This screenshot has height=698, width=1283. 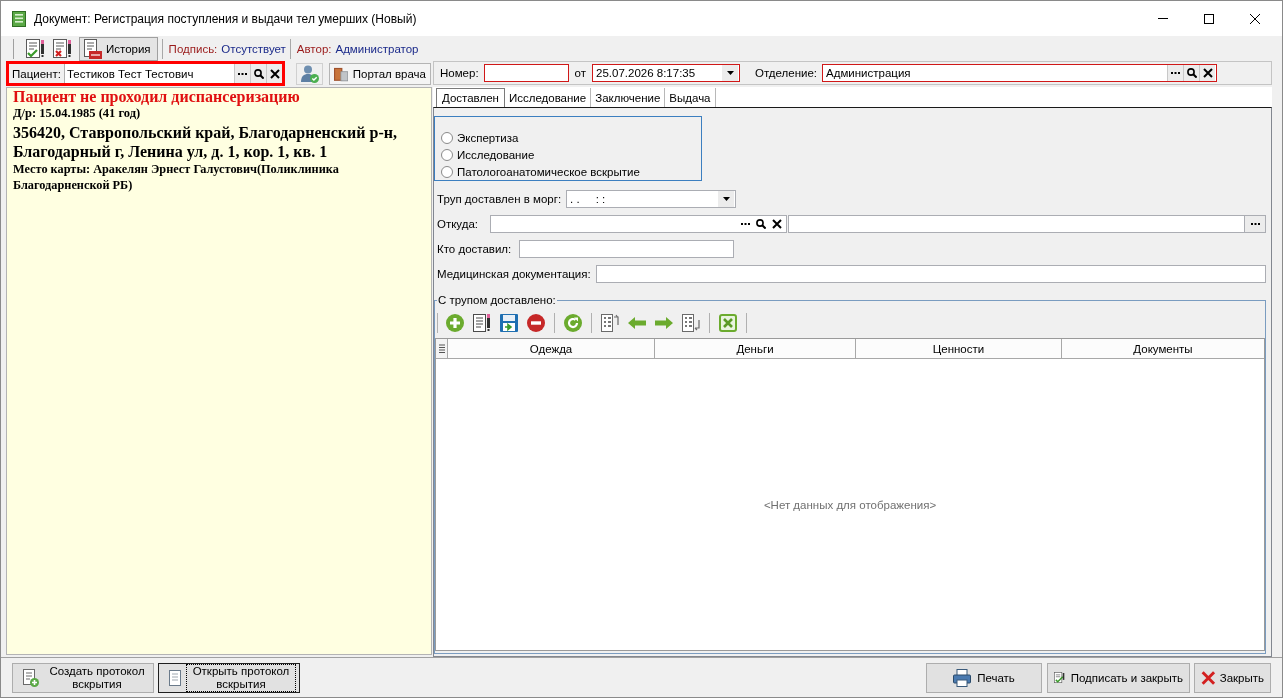 I want to click on tab: Заключение, so click(x=628, y=97).